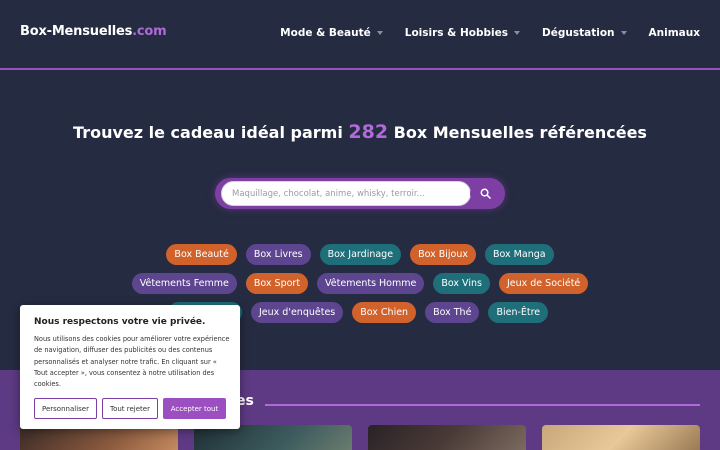 The width and height of the screenshot is (720, 450). I want to click on search-icon, so click(485, 193).